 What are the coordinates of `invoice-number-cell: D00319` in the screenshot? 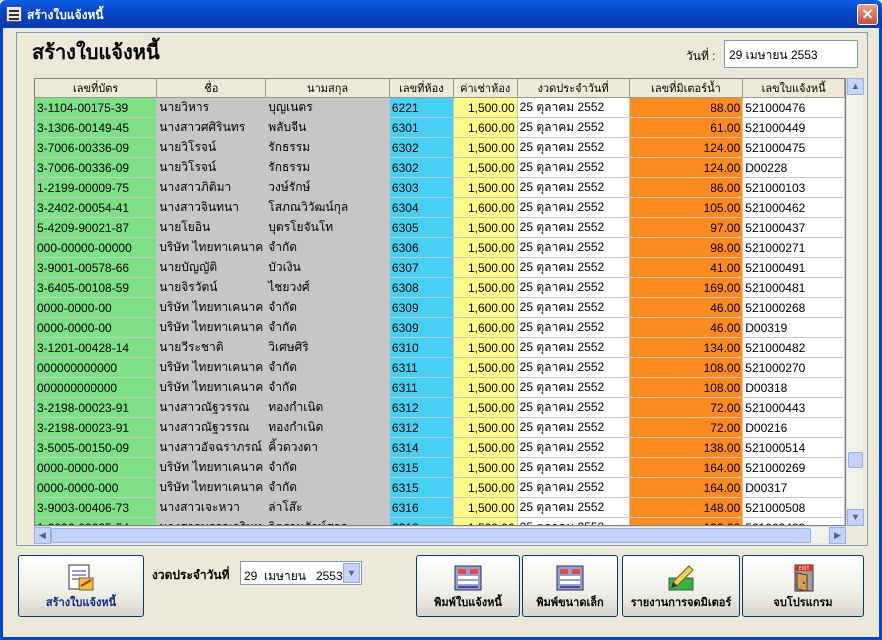 It's located at (793, 327).